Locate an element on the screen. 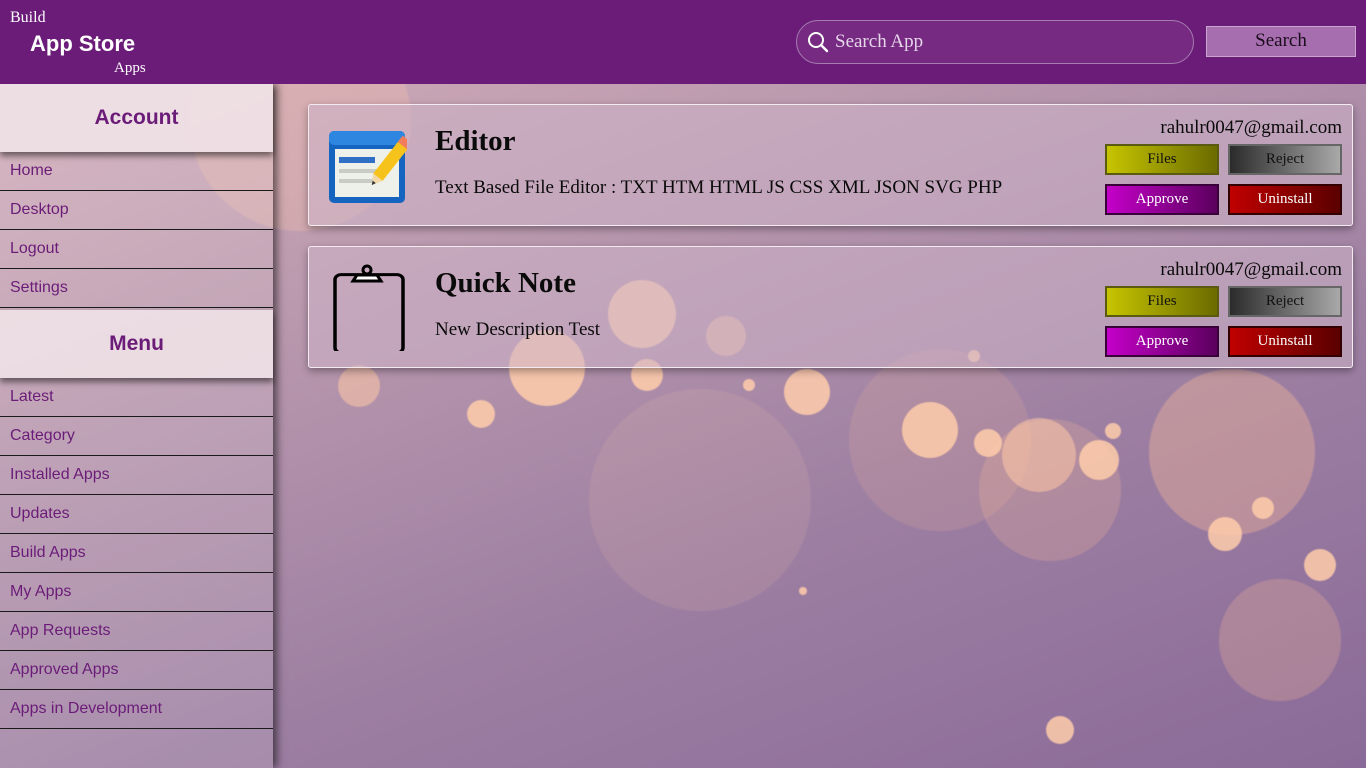  search-input is located at coordinates (1005, 42).